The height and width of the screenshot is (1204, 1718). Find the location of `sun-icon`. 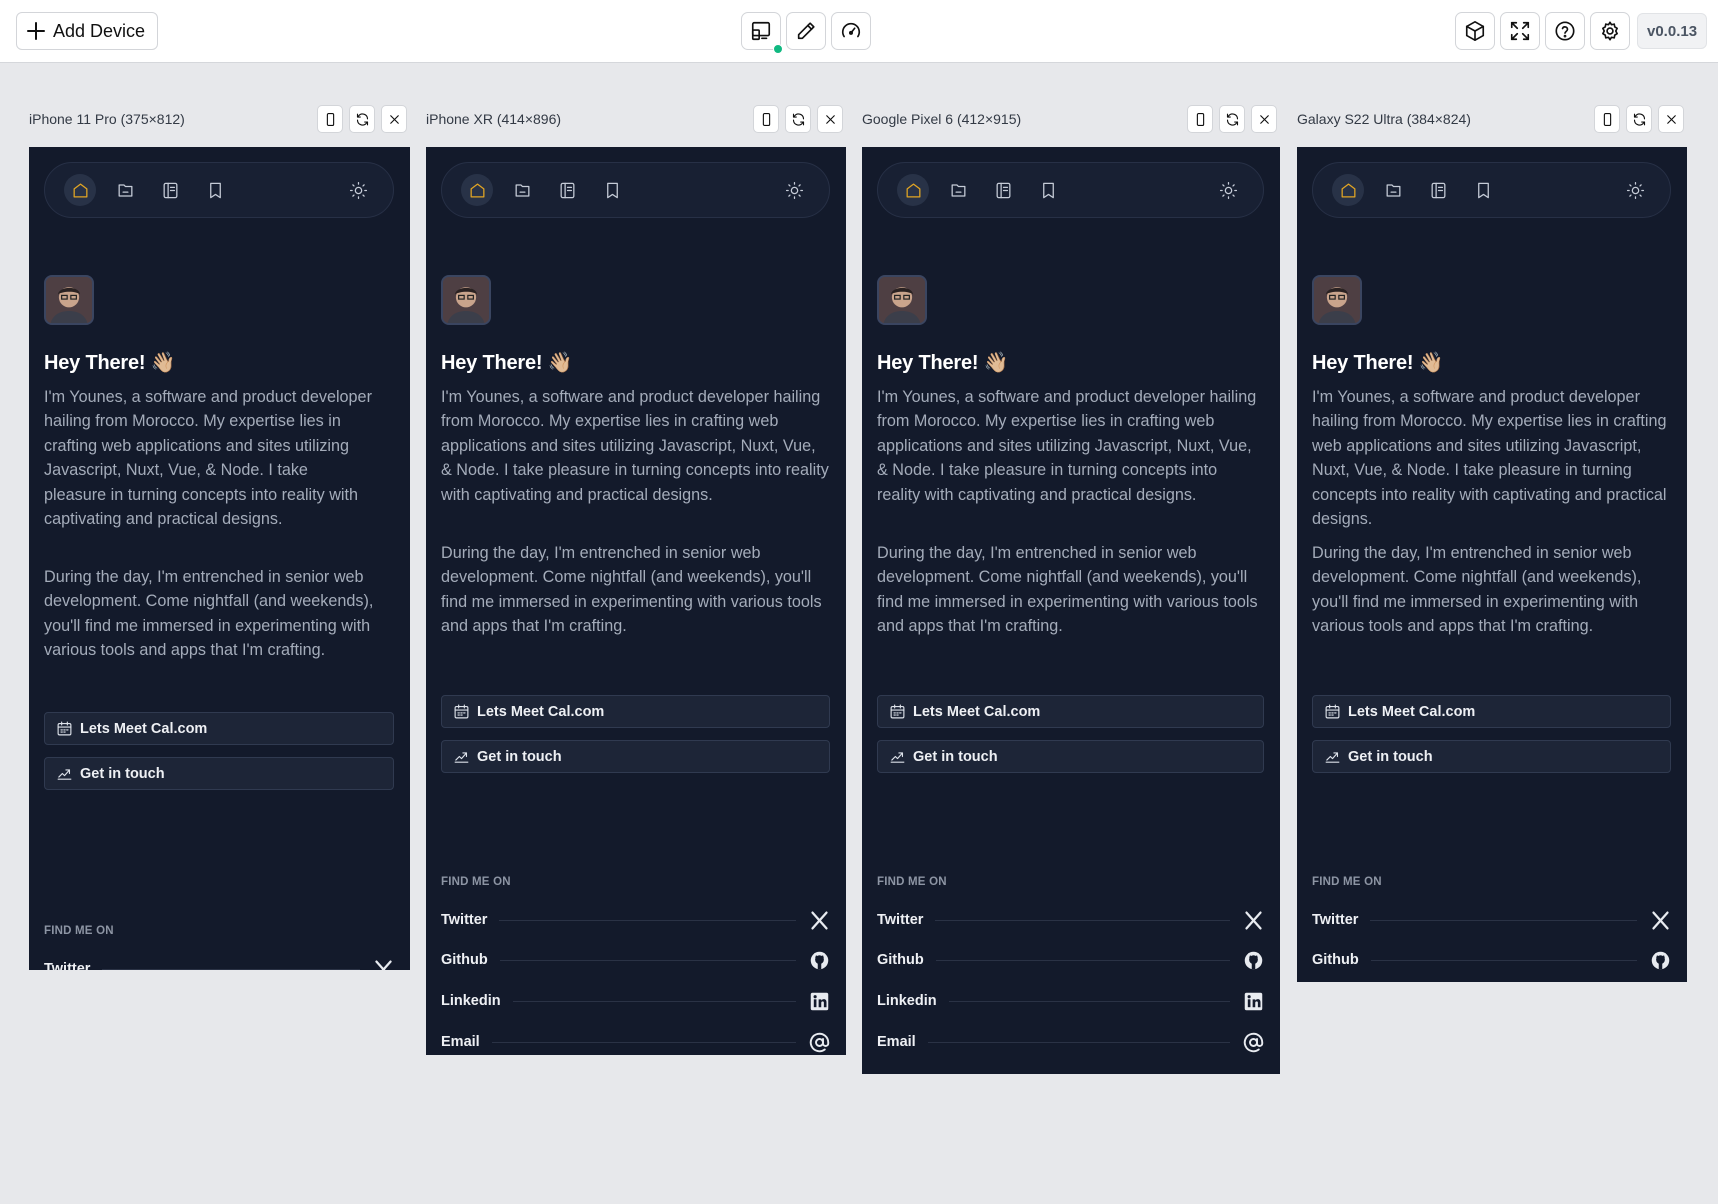

sun-icon is located at coordinates (358, 190).